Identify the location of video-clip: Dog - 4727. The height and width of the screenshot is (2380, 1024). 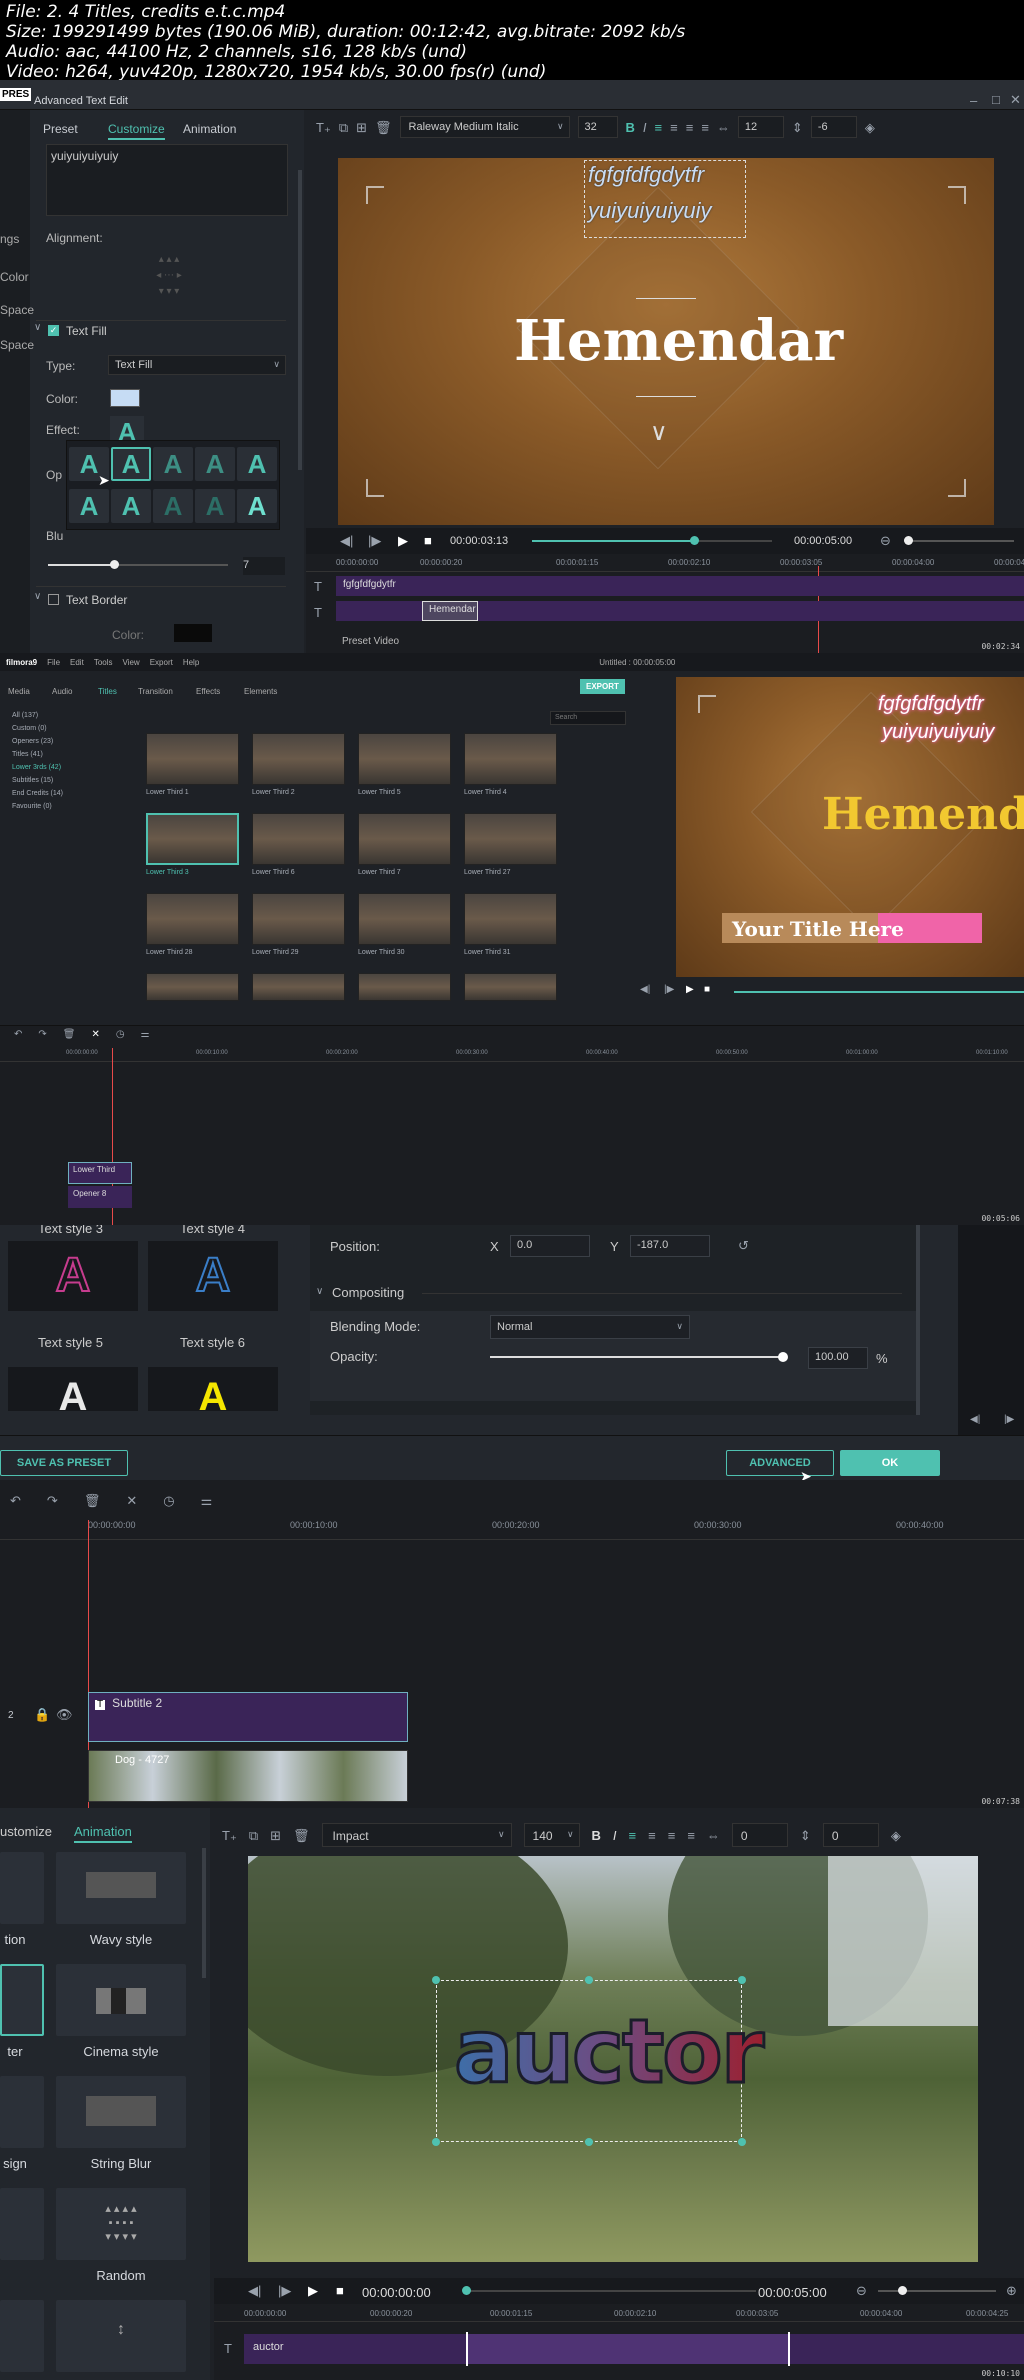
(248, 1776).